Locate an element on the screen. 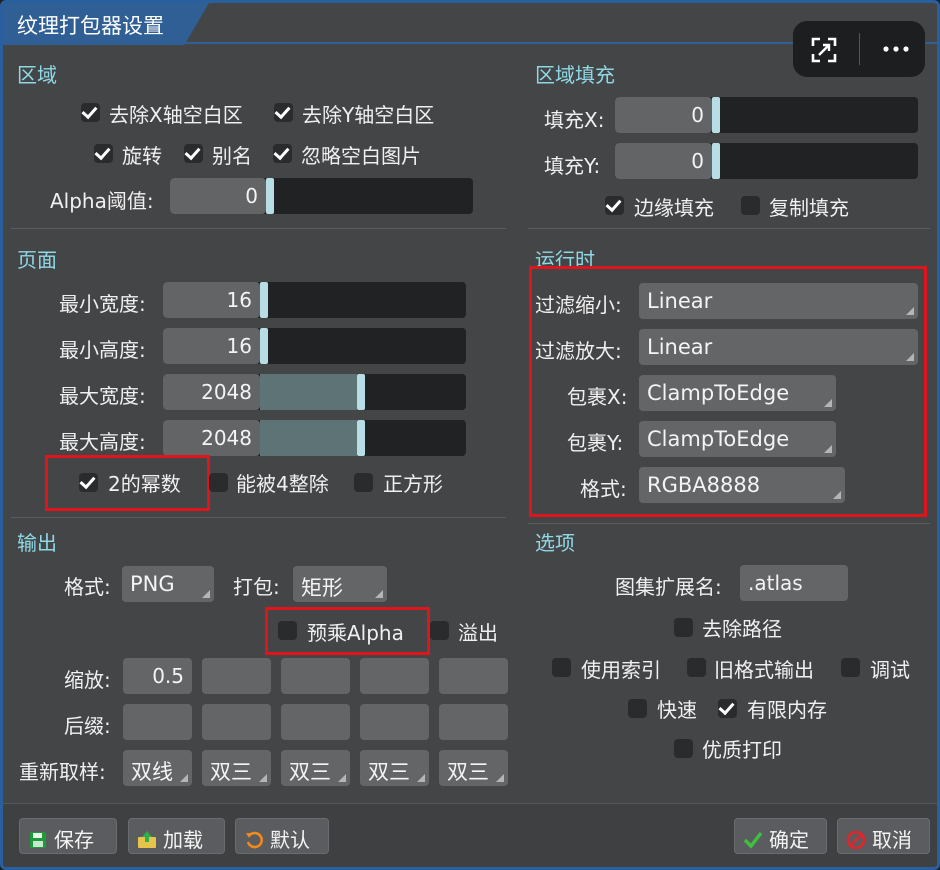 This screenshot has height=870, width=940. defaults-label: 默认 is located at coordinates (290, 840).